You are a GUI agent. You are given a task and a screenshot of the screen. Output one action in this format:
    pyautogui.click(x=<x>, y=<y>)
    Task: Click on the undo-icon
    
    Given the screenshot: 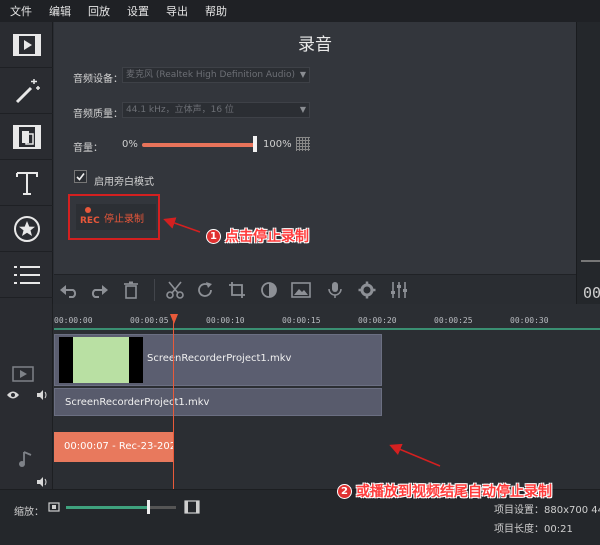 What is the action you would take?
    pyautogui.click(x=68, y=291)
    